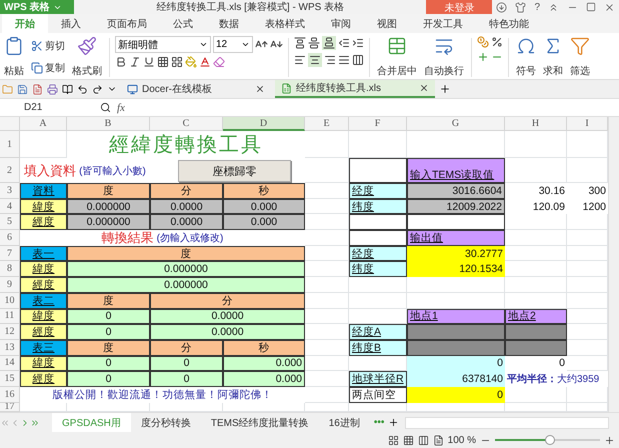  What do you see at coordinates (394, 422) in the screenshot?
I see `add-sheet-icon` at bounding box center [394, 422].